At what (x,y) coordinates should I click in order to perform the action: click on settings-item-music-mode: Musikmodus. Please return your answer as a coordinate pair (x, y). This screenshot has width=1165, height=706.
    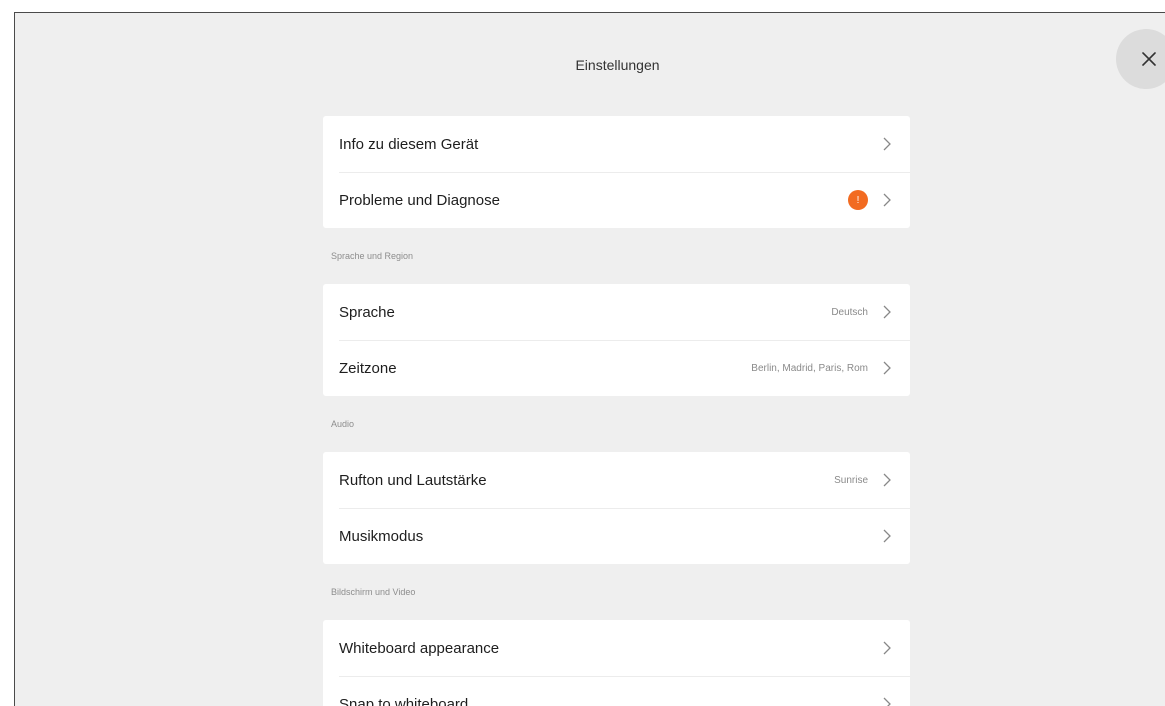
    Looking at the image, I should click on (616, 536).